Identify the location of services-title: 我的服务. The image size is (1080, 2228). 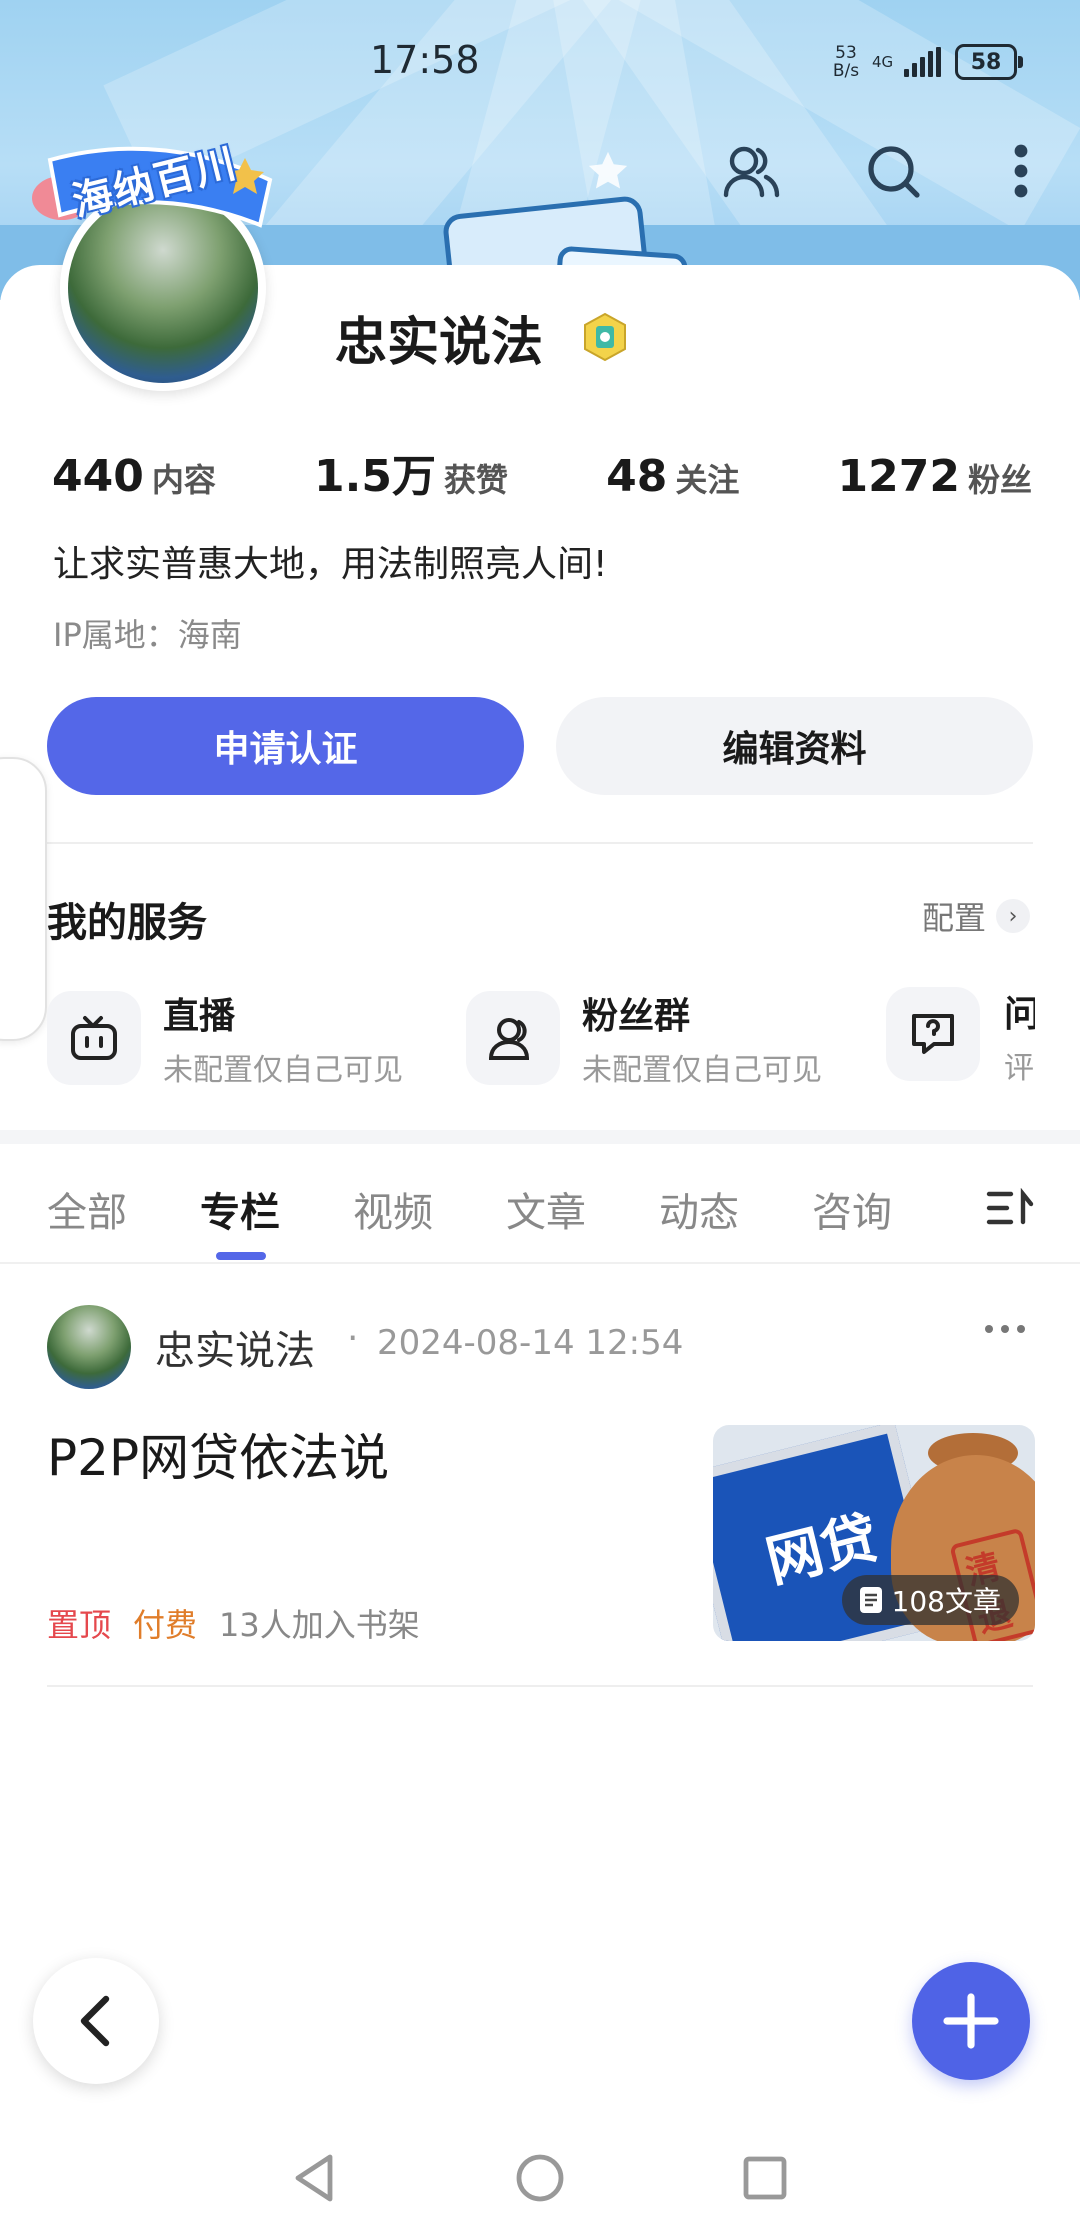
(127, 923).